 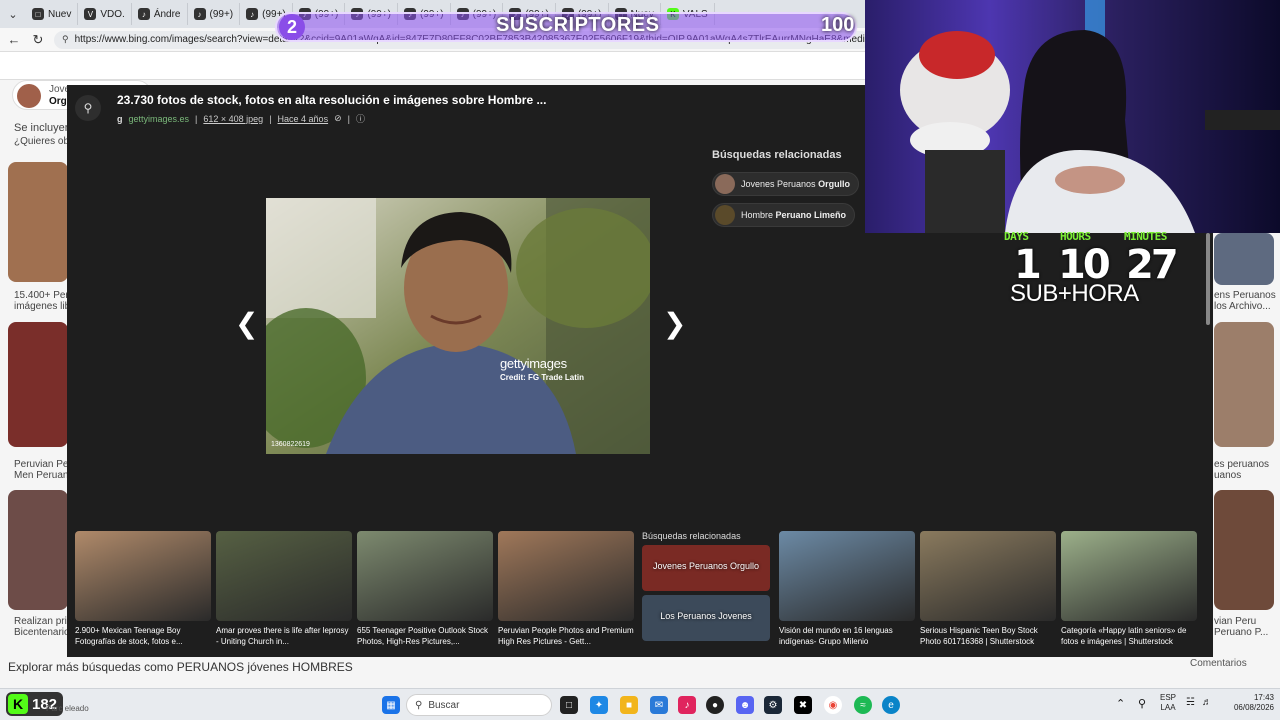 I want to click on windows-start-icon: ▦, so click(x=391, y=705).